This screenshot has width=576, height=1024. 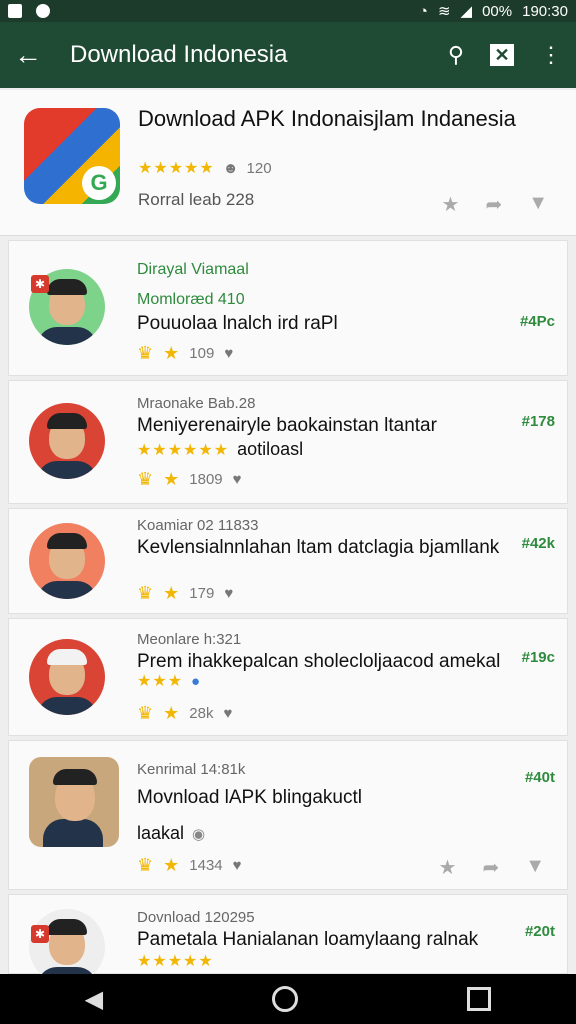 I want to click on item-description: Movnload lAPK blingakuctl, so click(x=249, y=797).